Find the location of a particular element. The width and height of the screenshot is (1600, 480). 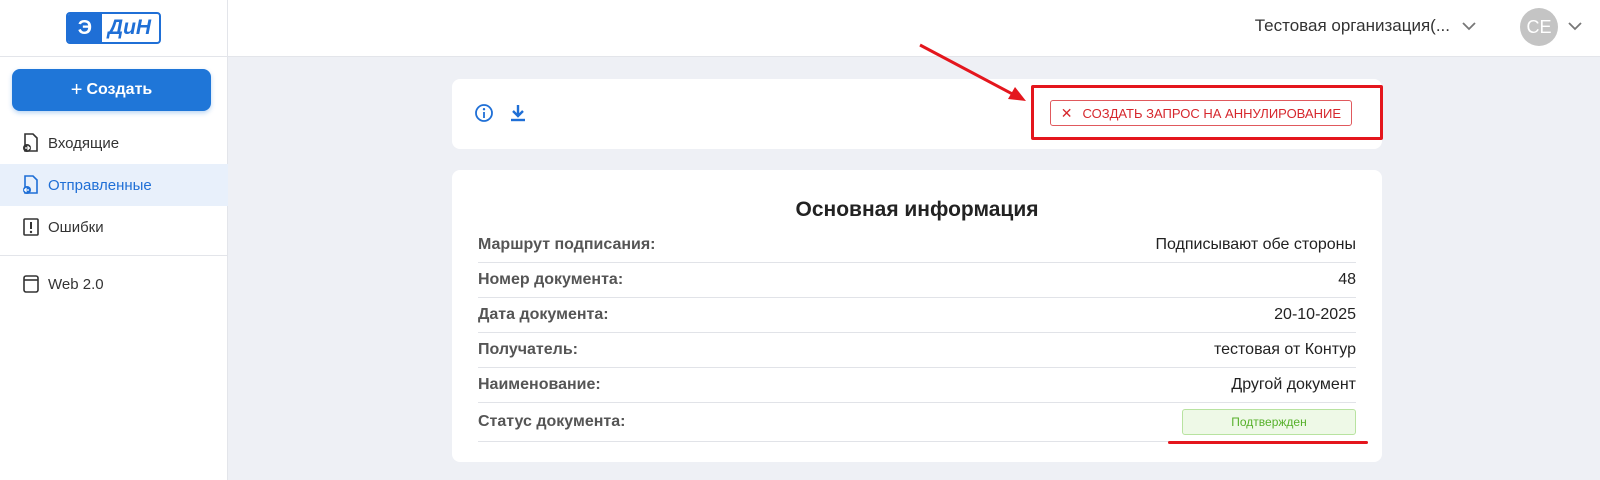

app-logo: Э ДиН is located at coordinates (113, 28).